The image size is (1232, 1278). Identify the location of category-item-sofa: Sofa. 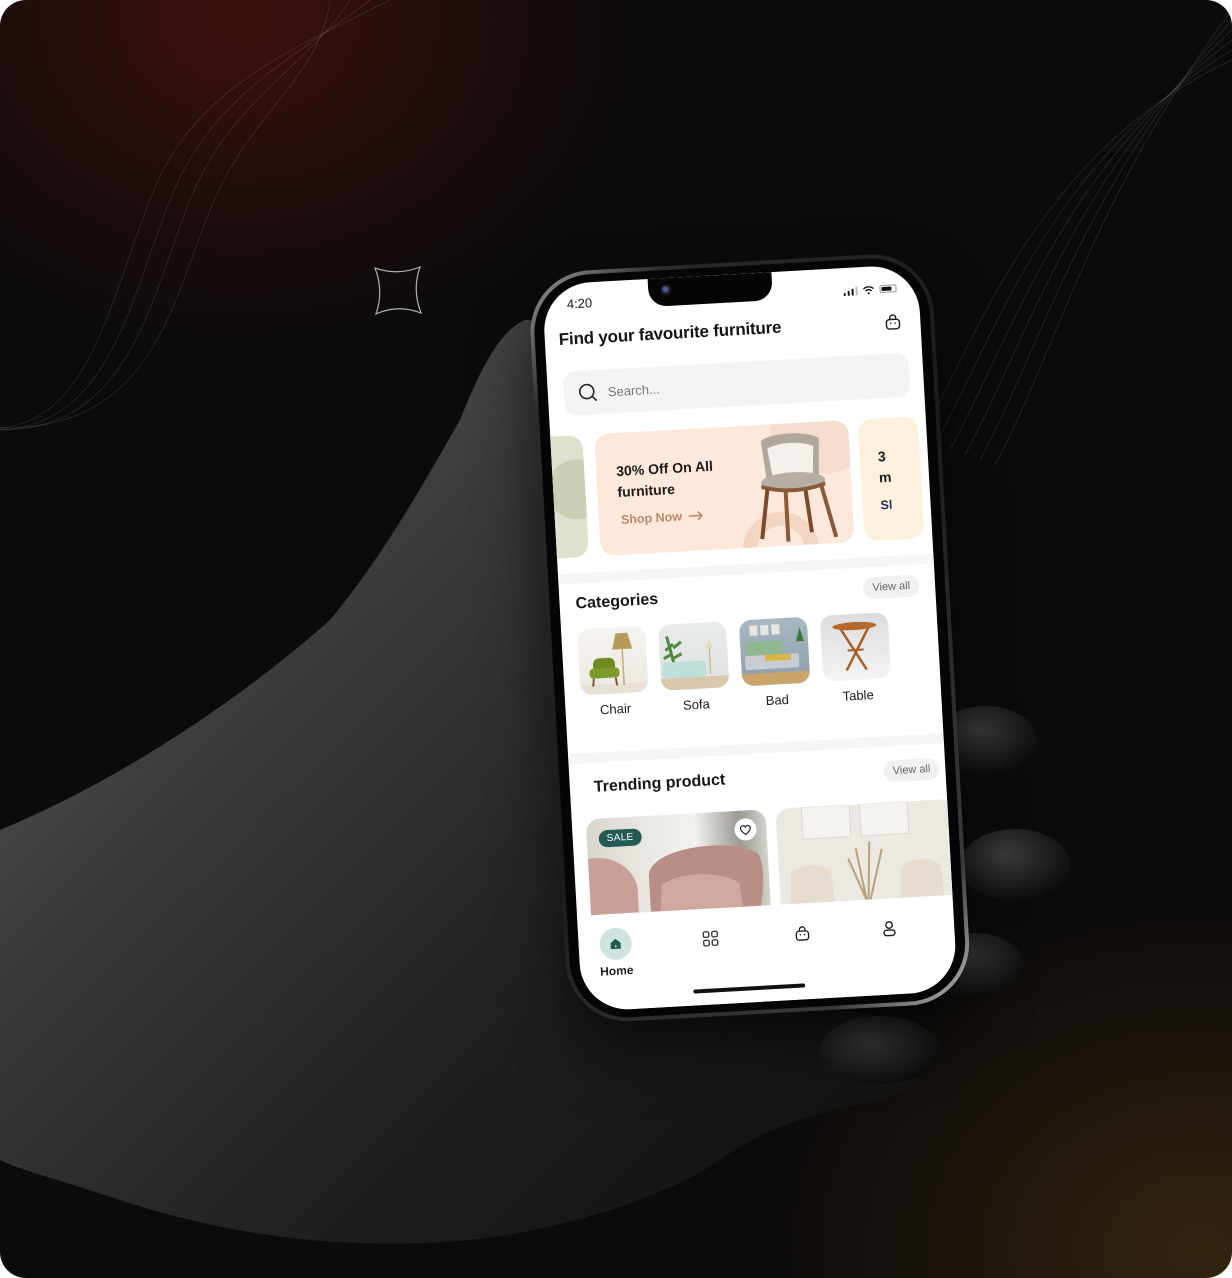
(694, 667).